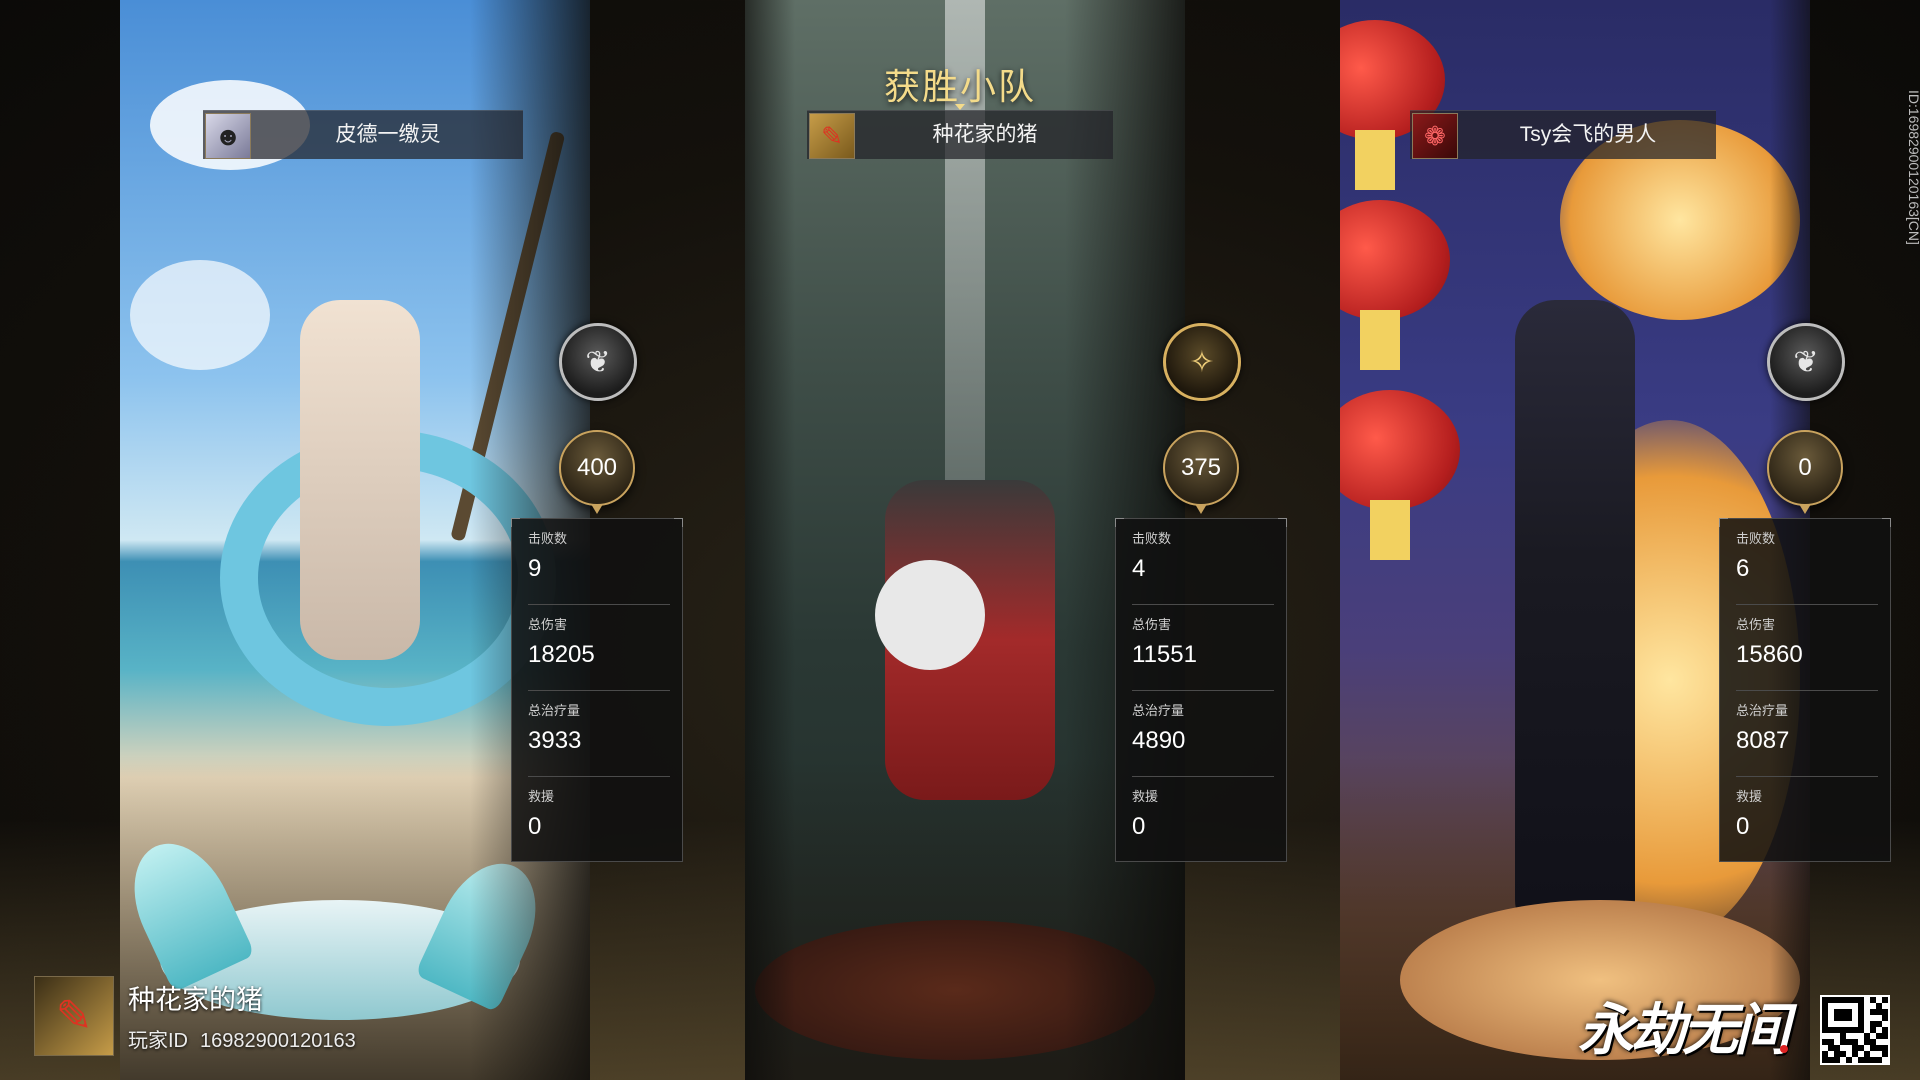  Describe the element at coordinates (1855, 1030) in the screenshot. I see `qr-code-icon` at that location.